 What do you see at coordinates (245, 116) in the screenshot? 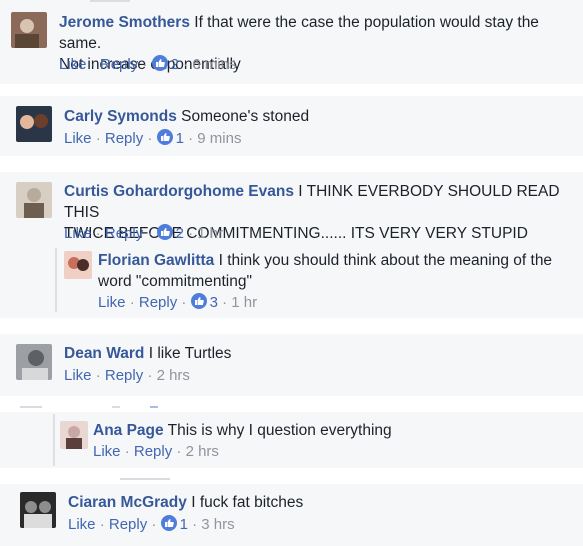
I see `comment-text: Someone's stoned` at bounding box center [245, 116].